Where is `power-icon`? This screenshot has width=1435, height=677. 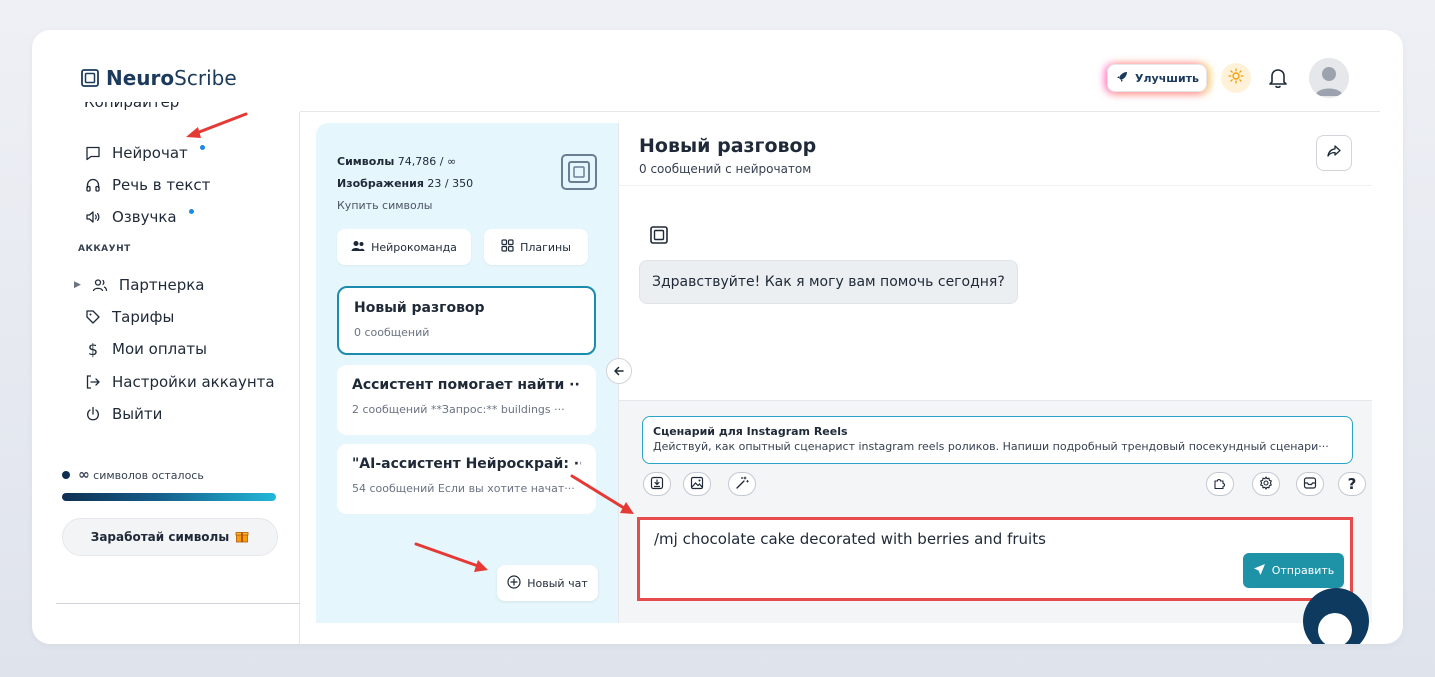
power-icon is located at coordinates (93, 414).